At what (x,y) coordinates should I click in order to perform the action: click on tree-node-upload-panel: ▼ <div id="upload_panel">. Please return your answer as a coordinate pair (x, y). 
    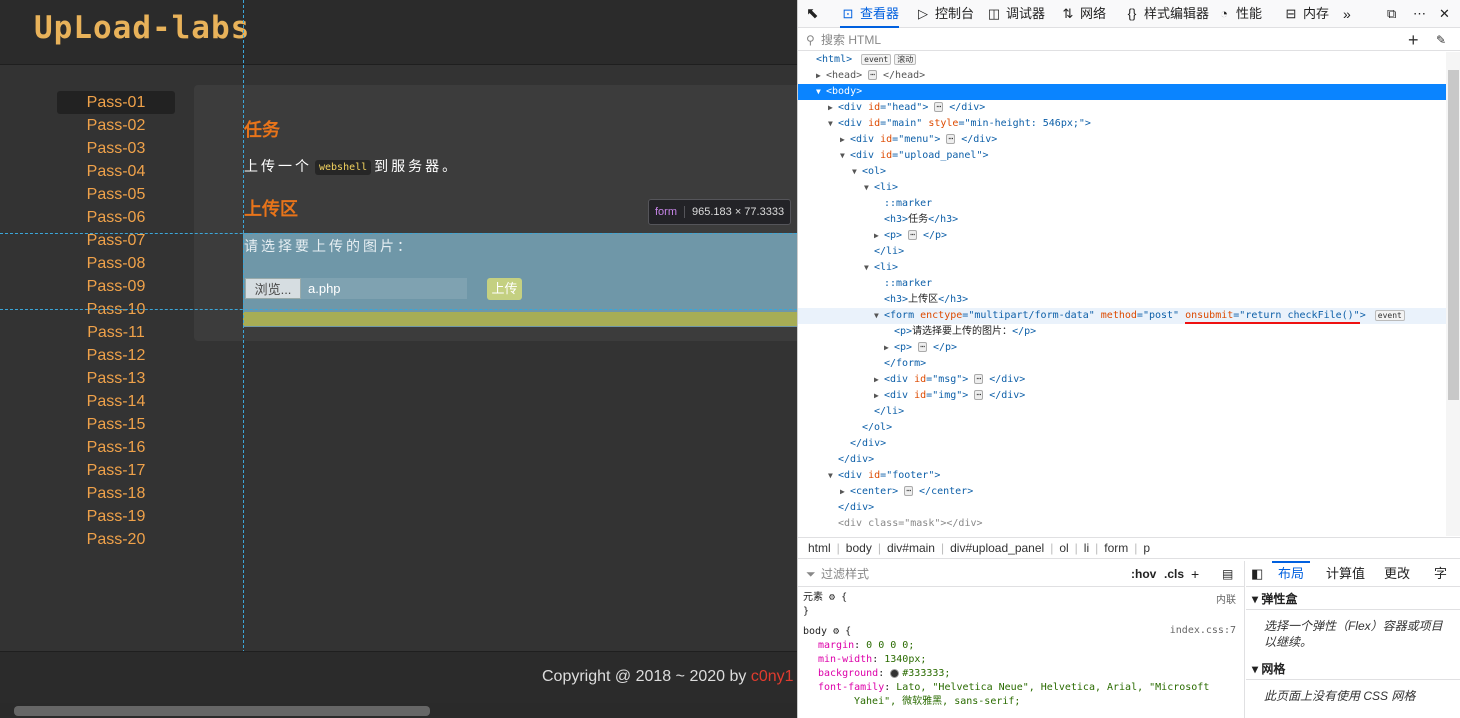
    Looking at the image, I should click on (1122, 156).